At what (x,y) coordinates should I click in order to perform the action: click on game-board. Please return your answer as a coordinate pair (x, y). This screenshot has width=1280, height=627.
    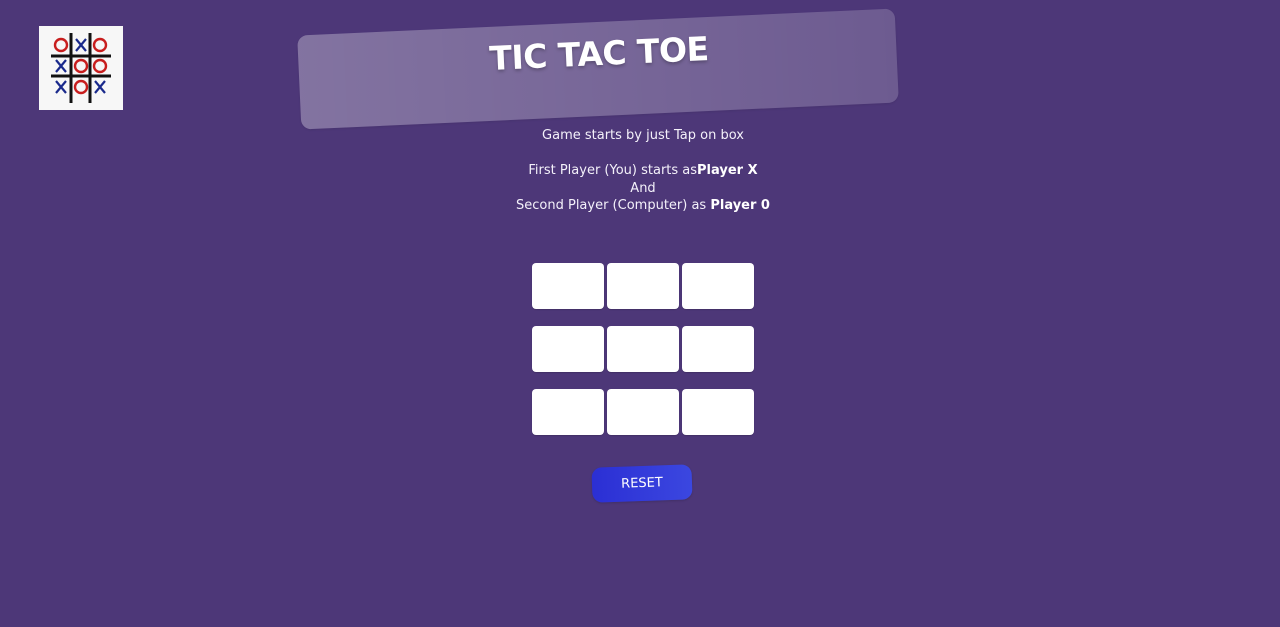
    Looking at the image, I should click on (643, 357).